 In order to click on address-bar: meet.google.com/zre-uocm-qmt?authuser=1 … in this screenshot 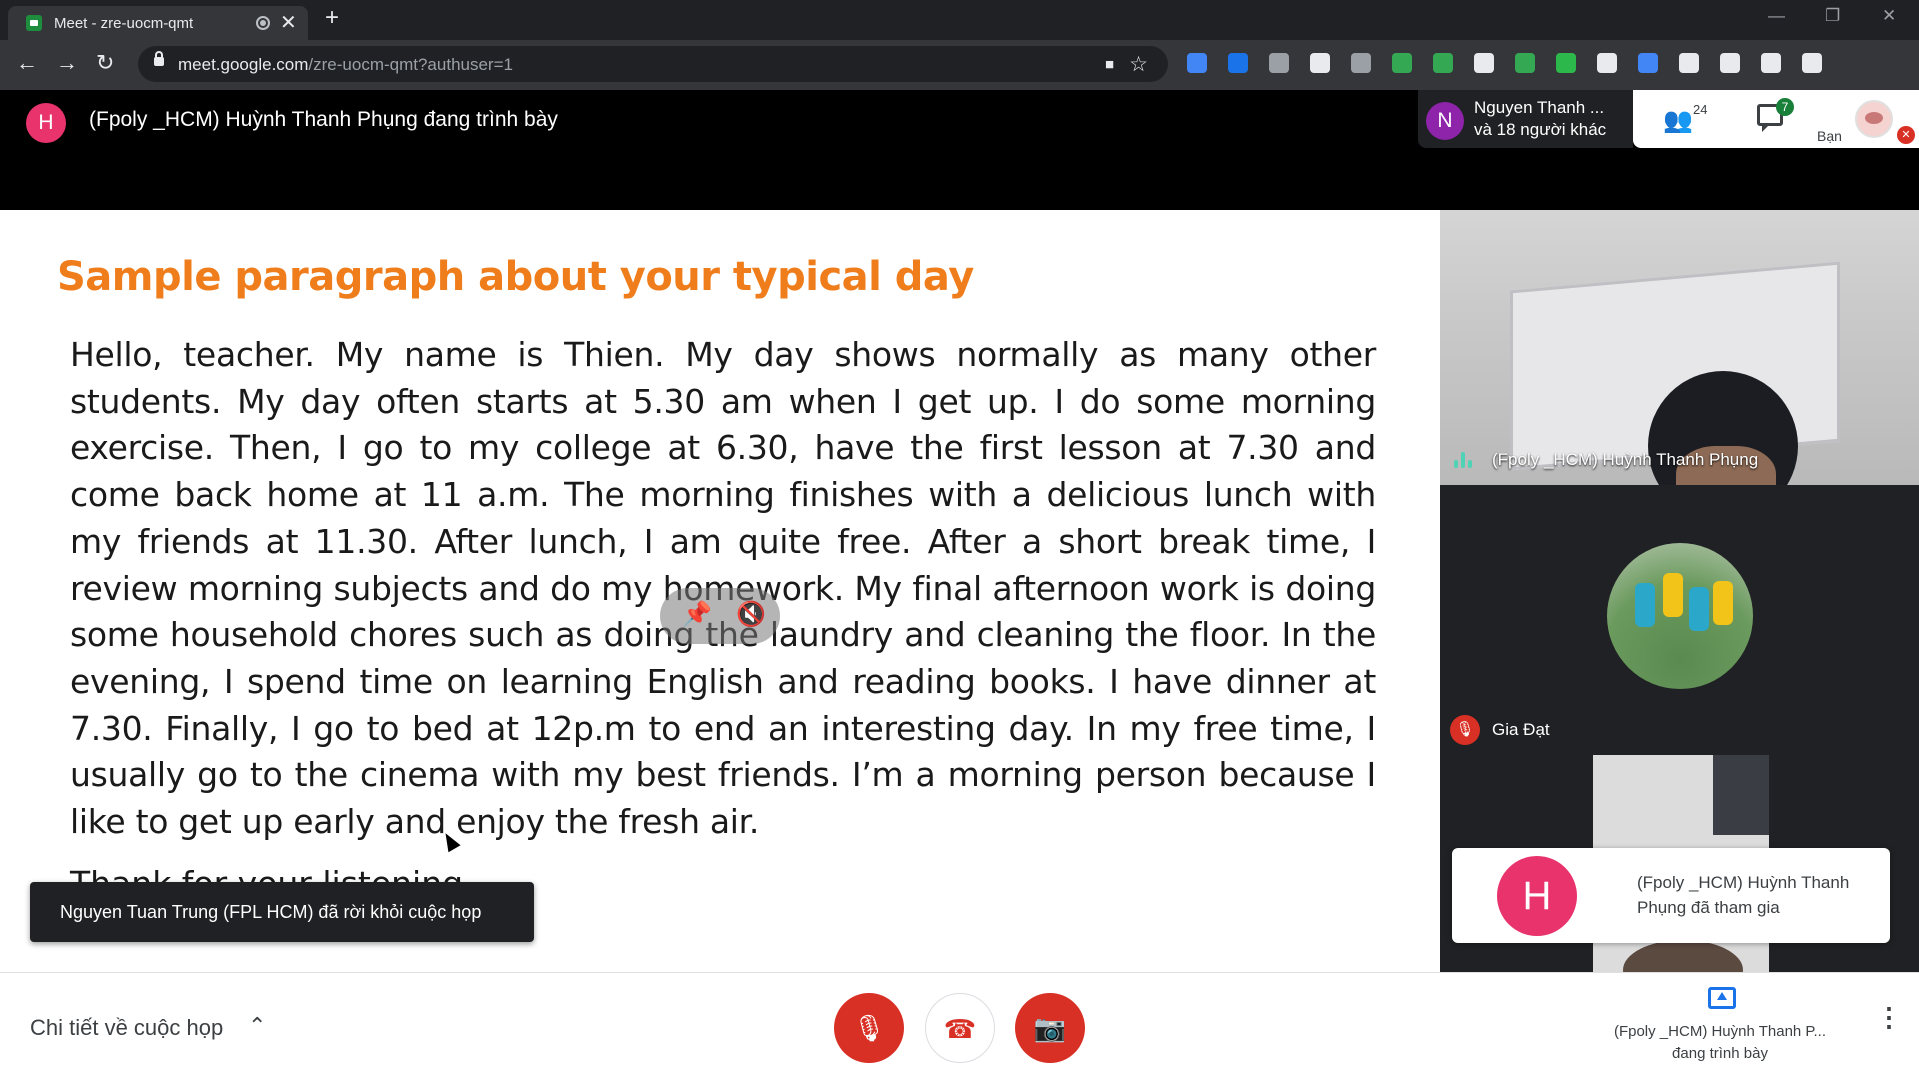, I will do `click(653, 64)`.